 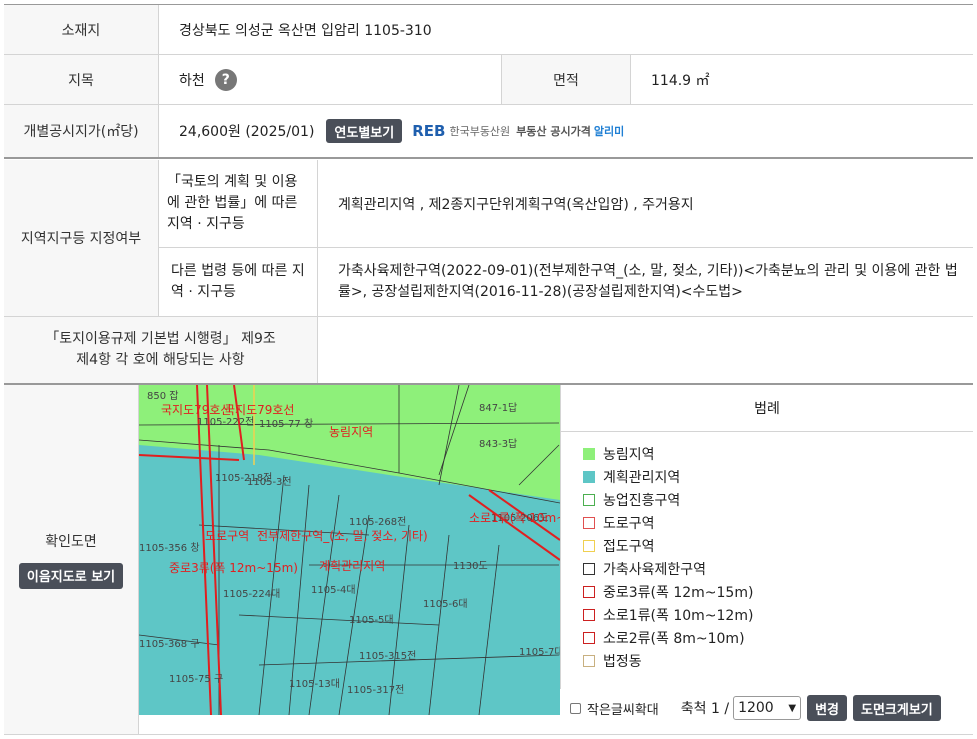 I want to click on map-parcel-label: 850 잡, so click(x=163, y=396).